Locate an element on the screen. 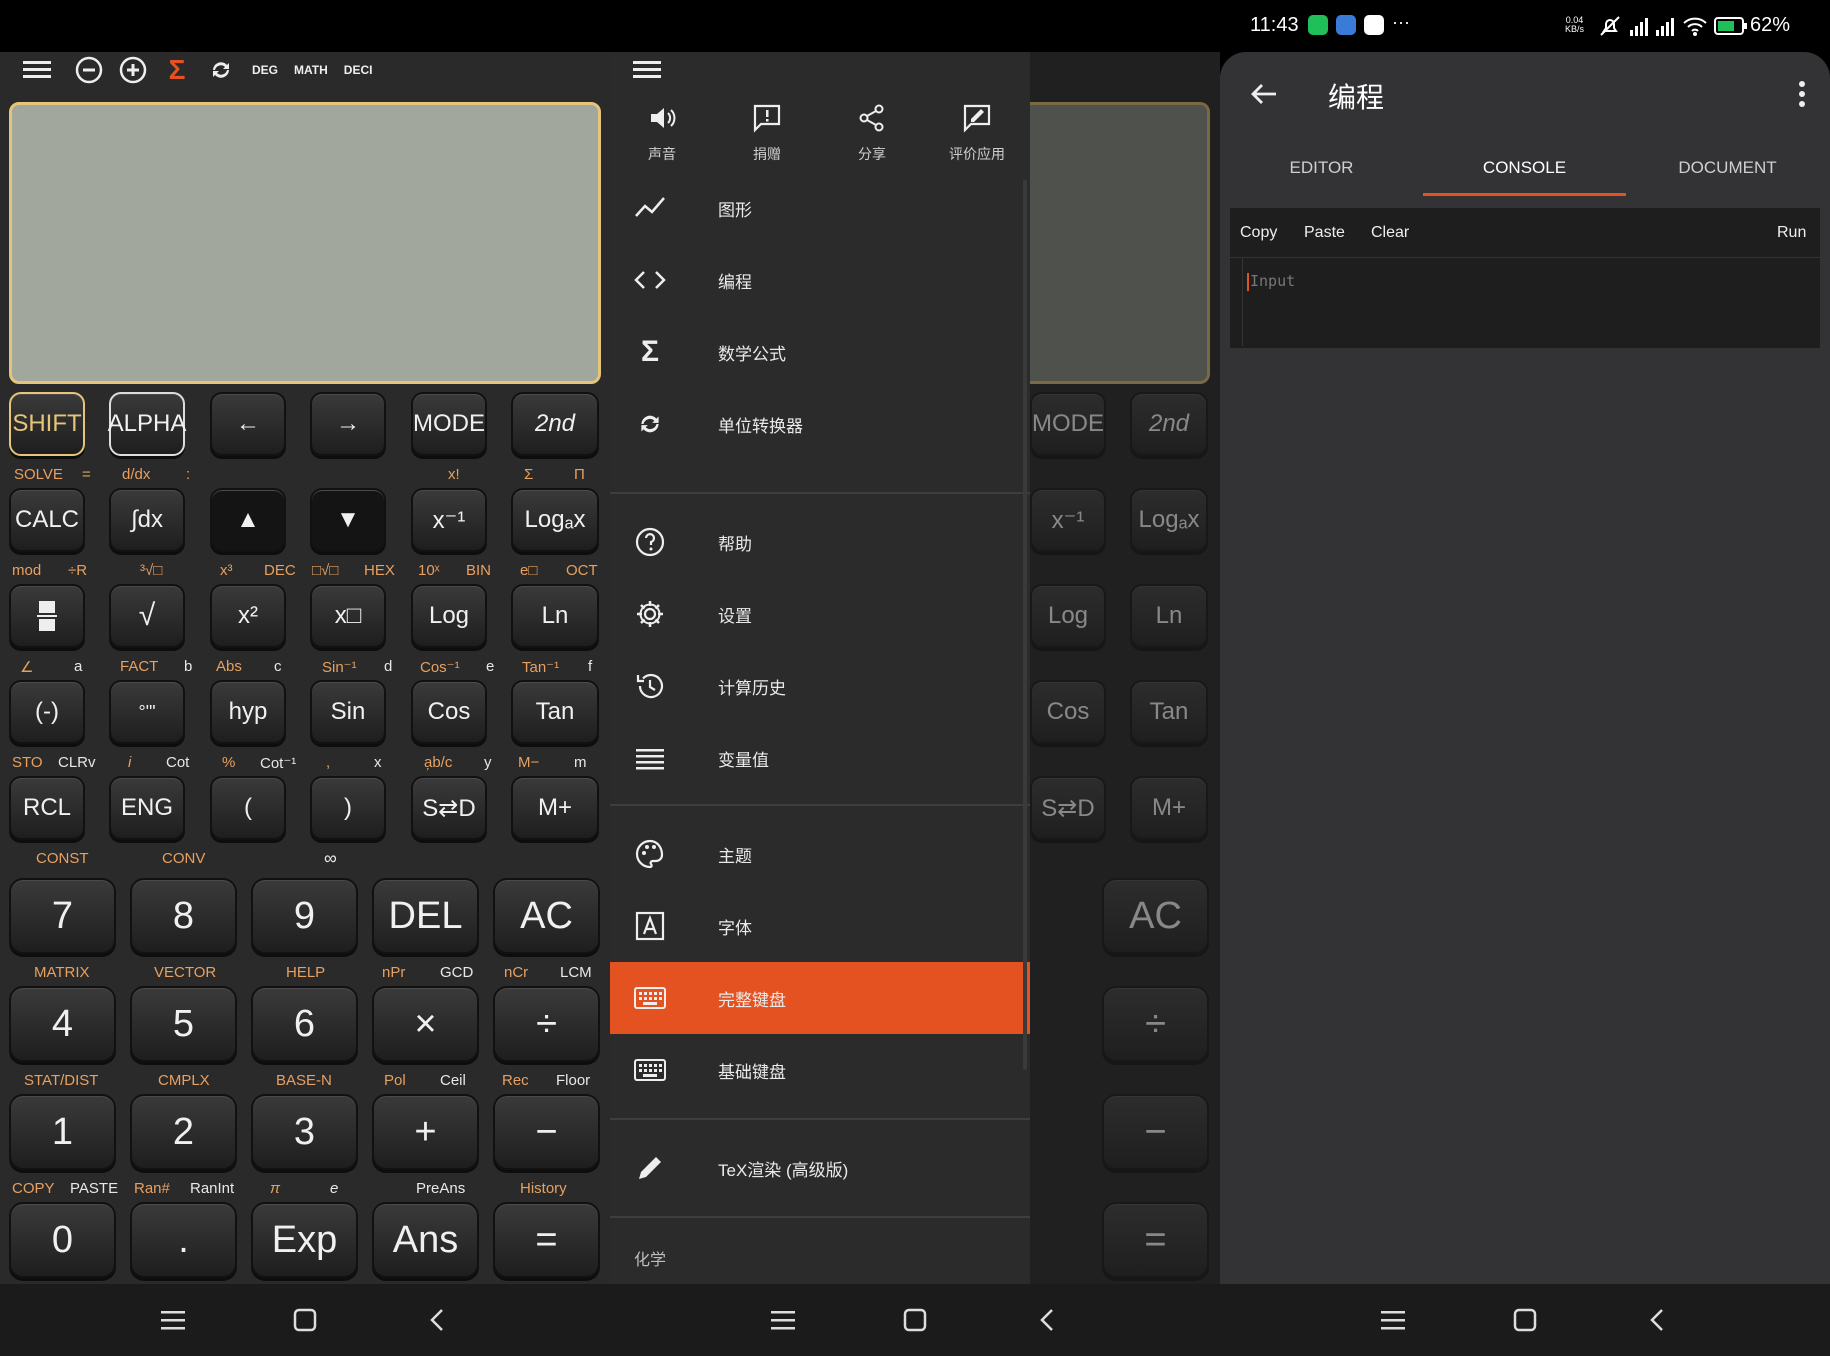 The height and width of the screenshot is (1356, 1830). drawer-item-settings: 设置 is located at coordinates (820, 614).